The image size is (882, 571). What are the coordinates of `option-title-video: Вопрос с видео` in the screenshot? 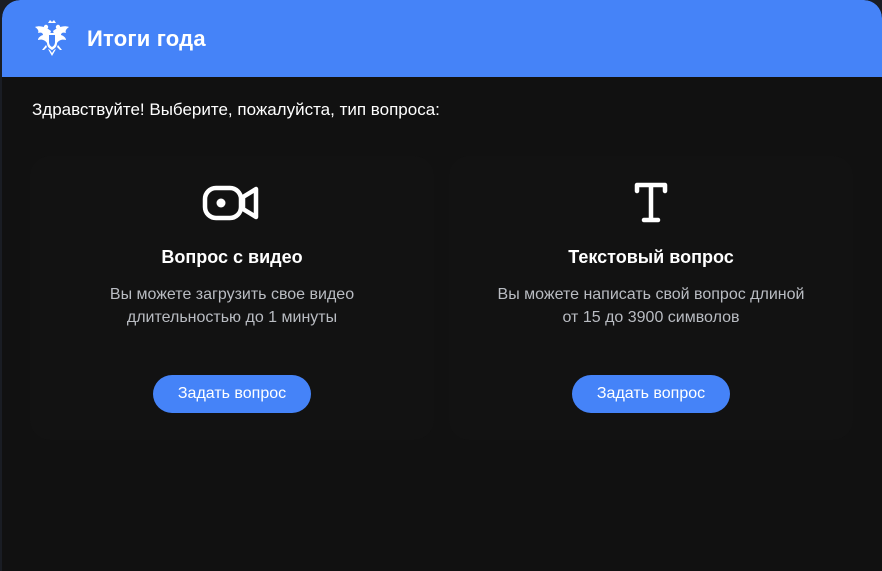 It's located at (232, 257).